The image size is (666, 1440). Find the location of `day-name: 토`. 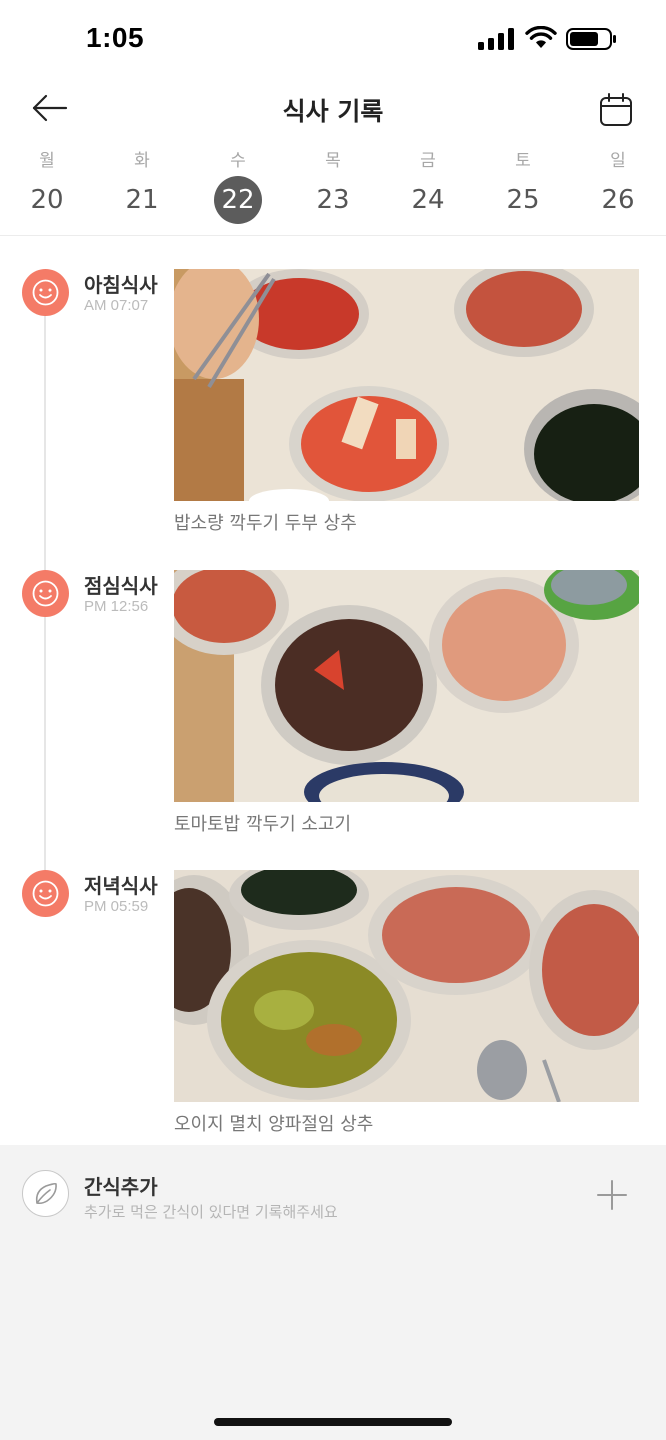

day-name: 토 is located at coordinates (523, 161).